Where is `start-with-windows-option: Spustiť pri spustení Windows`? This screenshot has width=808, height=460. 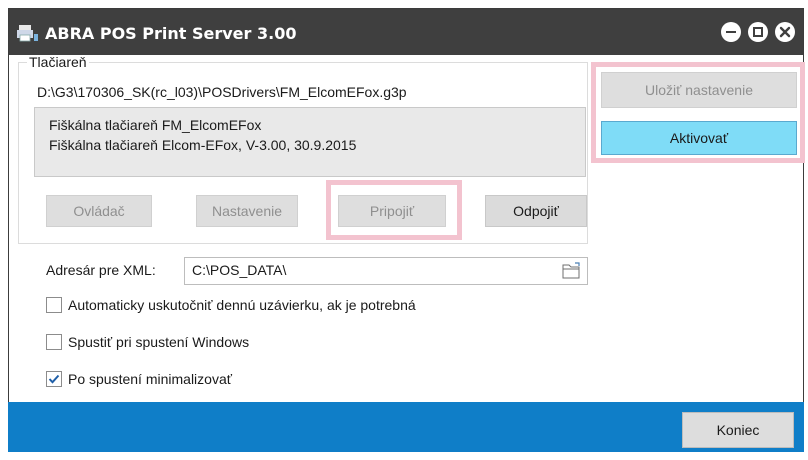 start-with-windows-option: Spustiť pri spustení Windows is located at coordinates (147, 342).